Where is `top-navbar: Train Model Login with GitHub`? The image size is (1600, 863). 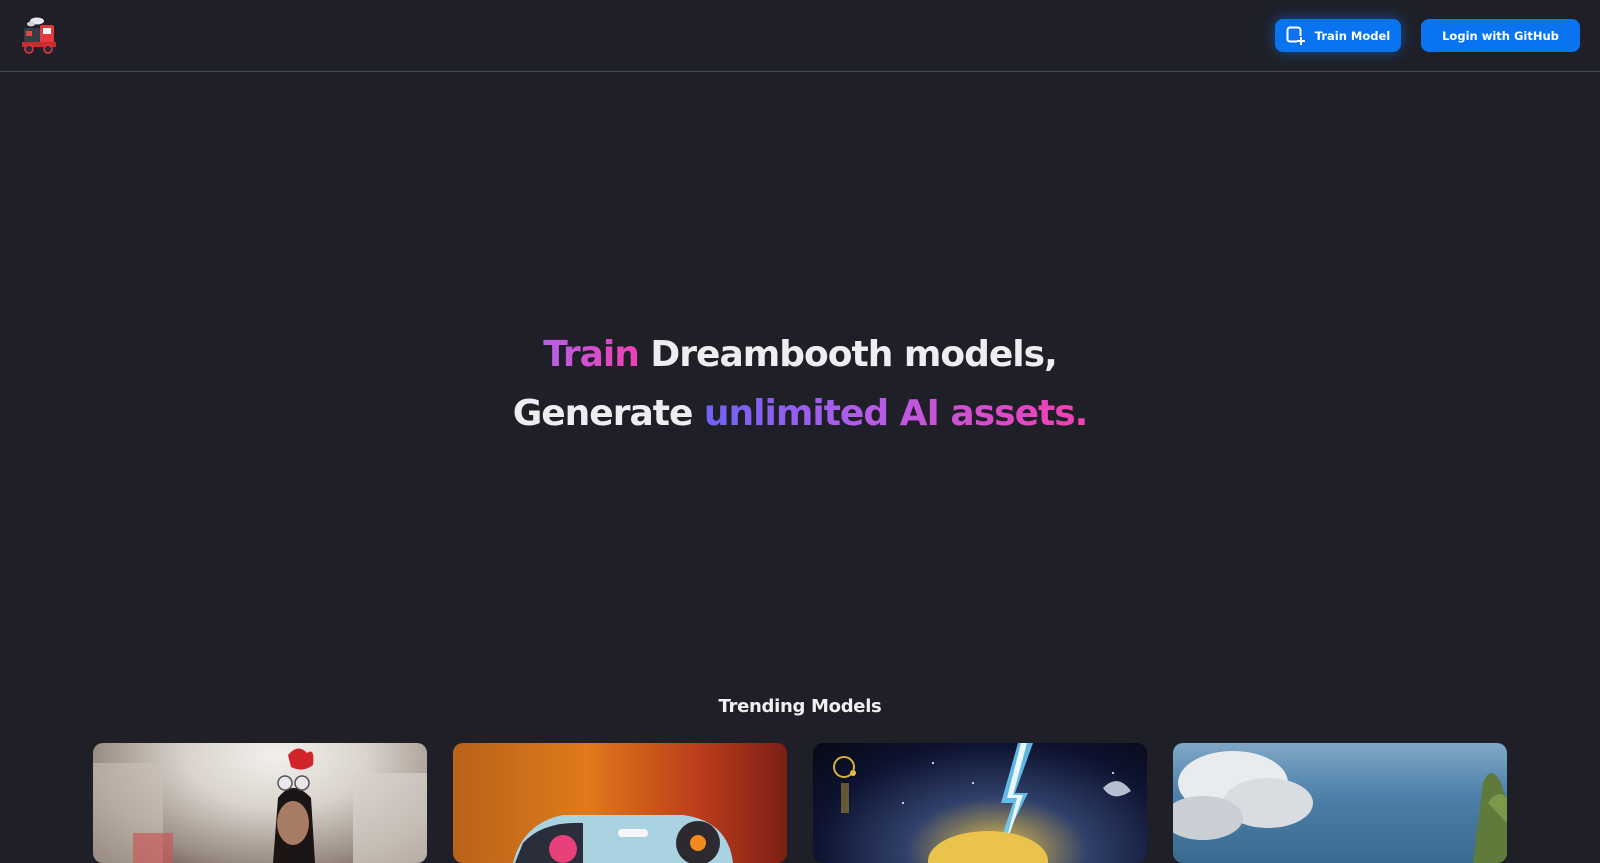
top-navbar: Train Model Login with GitHub is located at coordinates (800, 36).